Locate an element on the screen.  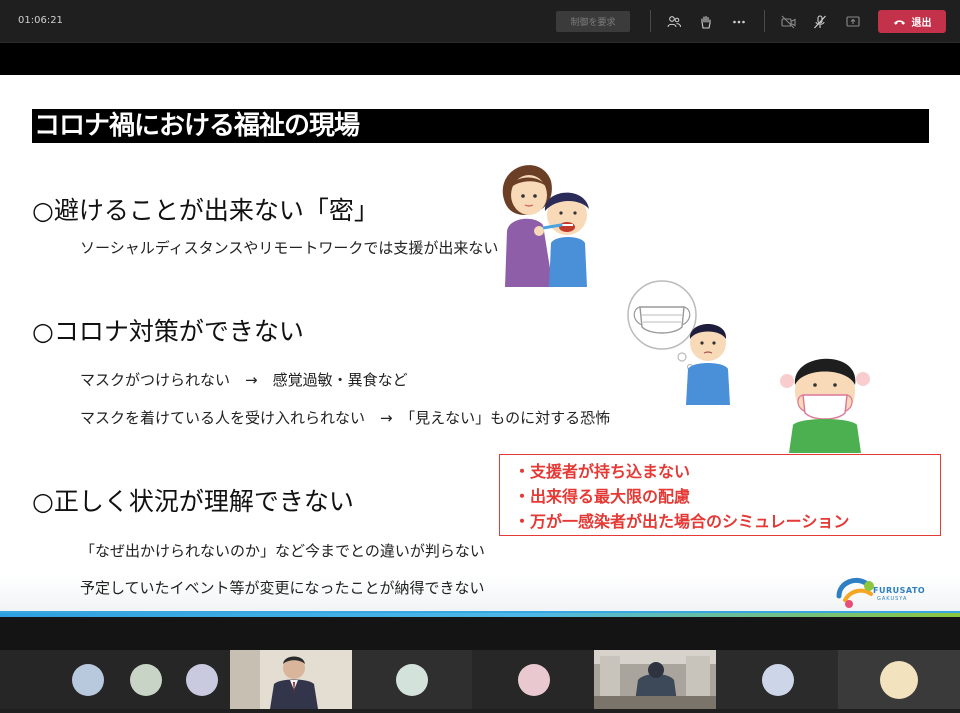
masked-child-illustration is located at coordinates (825, 405).